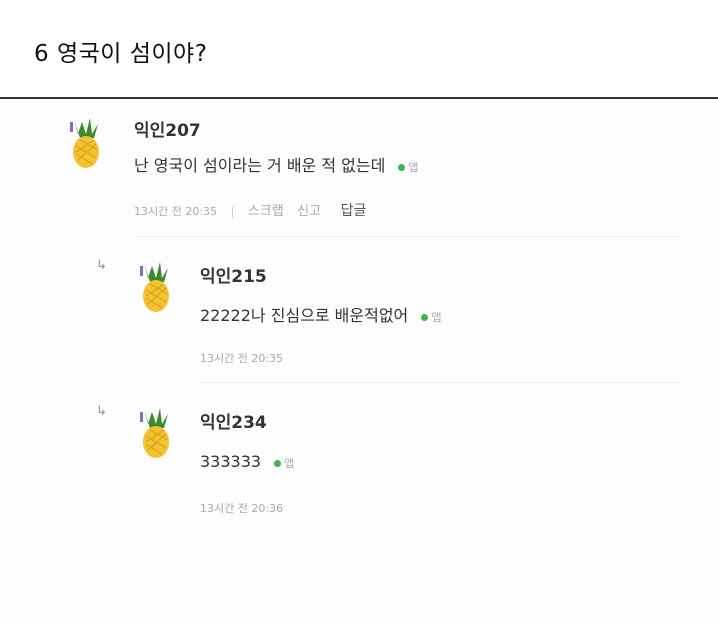 This screenshot has height=621, width=718. What do you see at coordinates (167, 128) in the screenshot?
I see `comment-author: 익인207` at bounding box center [167, 128].